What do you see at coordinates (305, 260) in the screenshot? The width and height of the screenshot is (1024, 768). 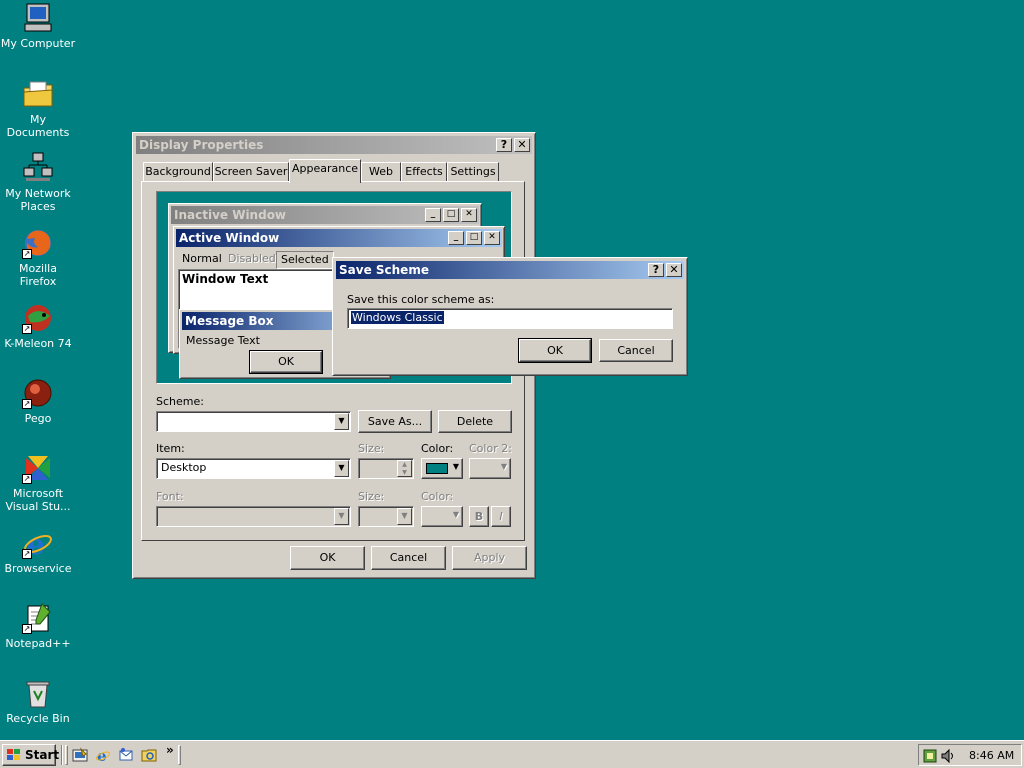 I see `preview-menu-selected: Selected` at bounding box center [305, 260].